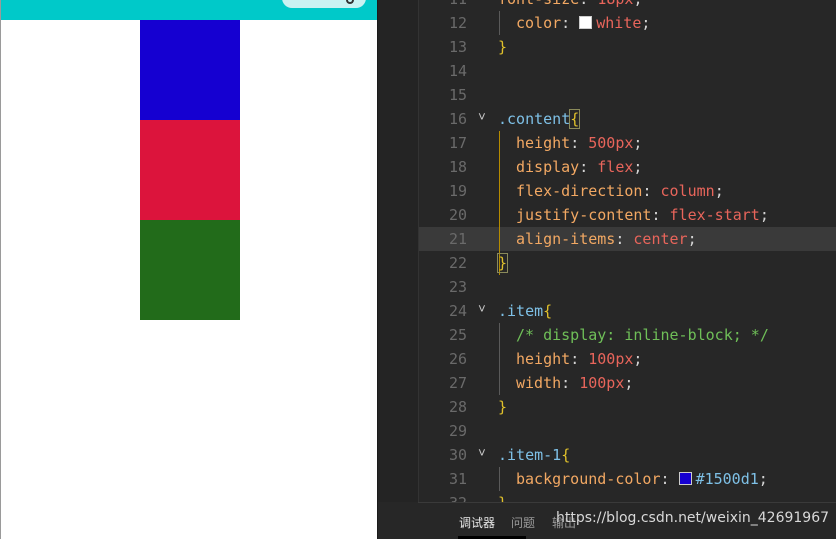 This screenshot has height=539, width=836. Describe the element at coordinates (534, 119) in the screenshot. I see `code-token: .content` at that location.